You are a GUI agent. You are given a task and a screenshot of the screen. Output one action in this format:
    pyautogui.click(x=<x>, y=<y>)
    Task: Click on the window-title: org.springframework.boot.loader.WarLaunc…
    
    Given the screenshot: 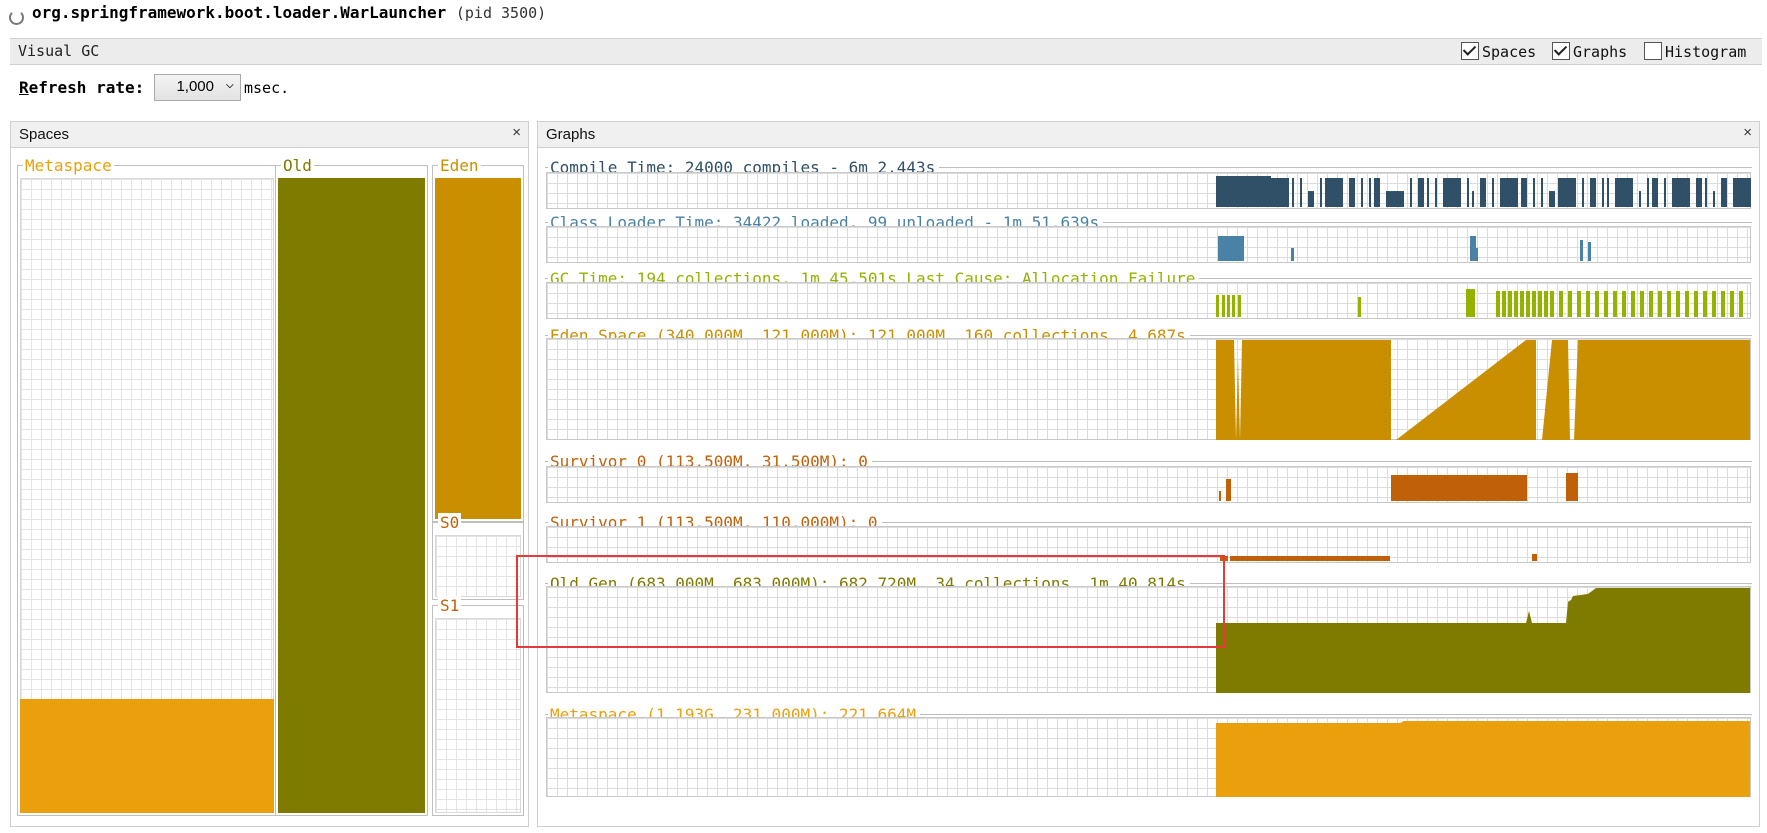 What is the action you would take?
    pyautogui.click(x=289, y=12)
    